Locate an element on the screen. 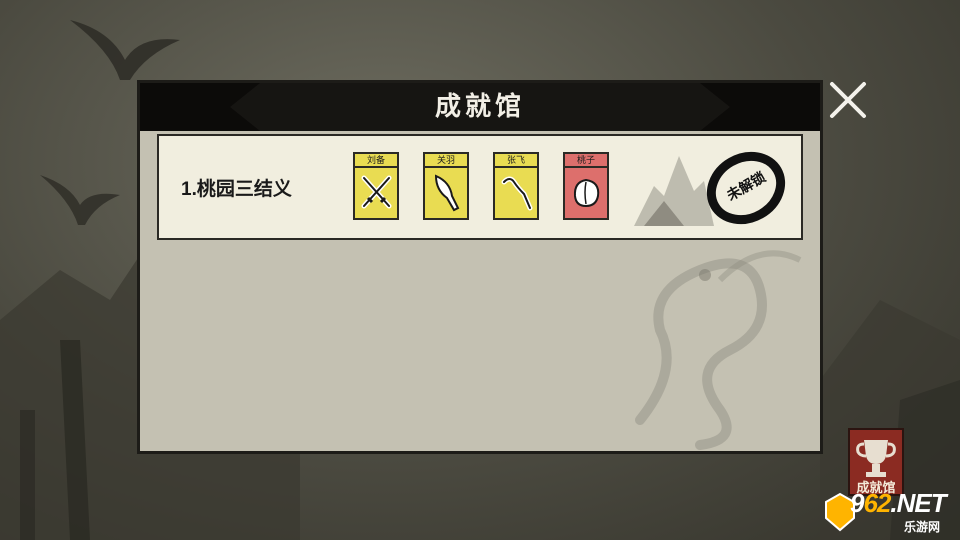  site-watermark: 962.NET 乐游网 is located at coordinates (889, 512).